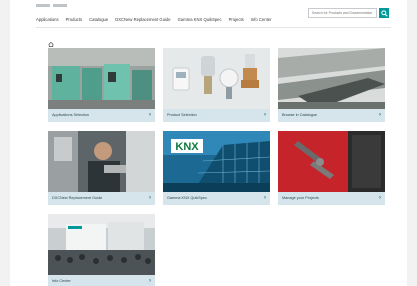 The image size is (417, 286). What do you see at coordinates (216, 78) in the screenshot?
I see `products-image` at bounding box center [216, 78].